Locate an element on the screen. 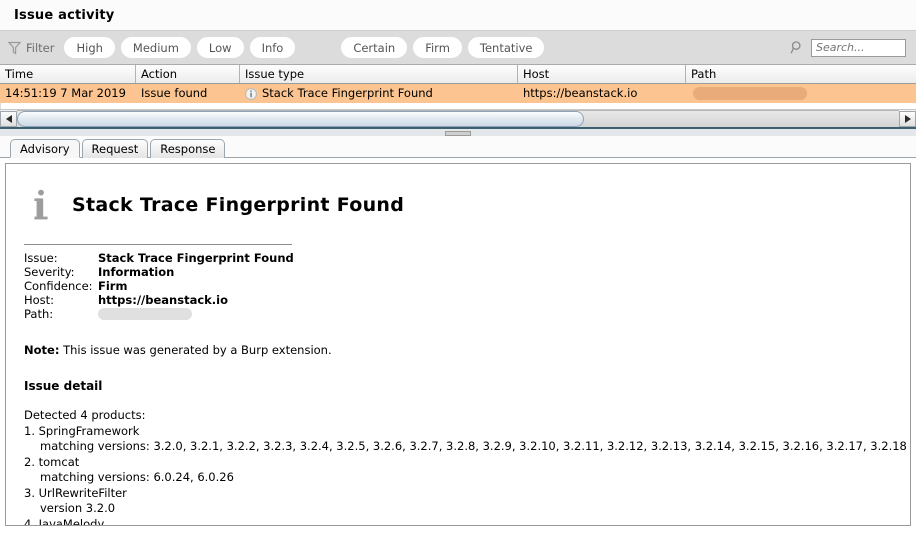 This screenshot has width=916, height=534. filter-pill-certain: Certain is located at coordinates (374, 47).